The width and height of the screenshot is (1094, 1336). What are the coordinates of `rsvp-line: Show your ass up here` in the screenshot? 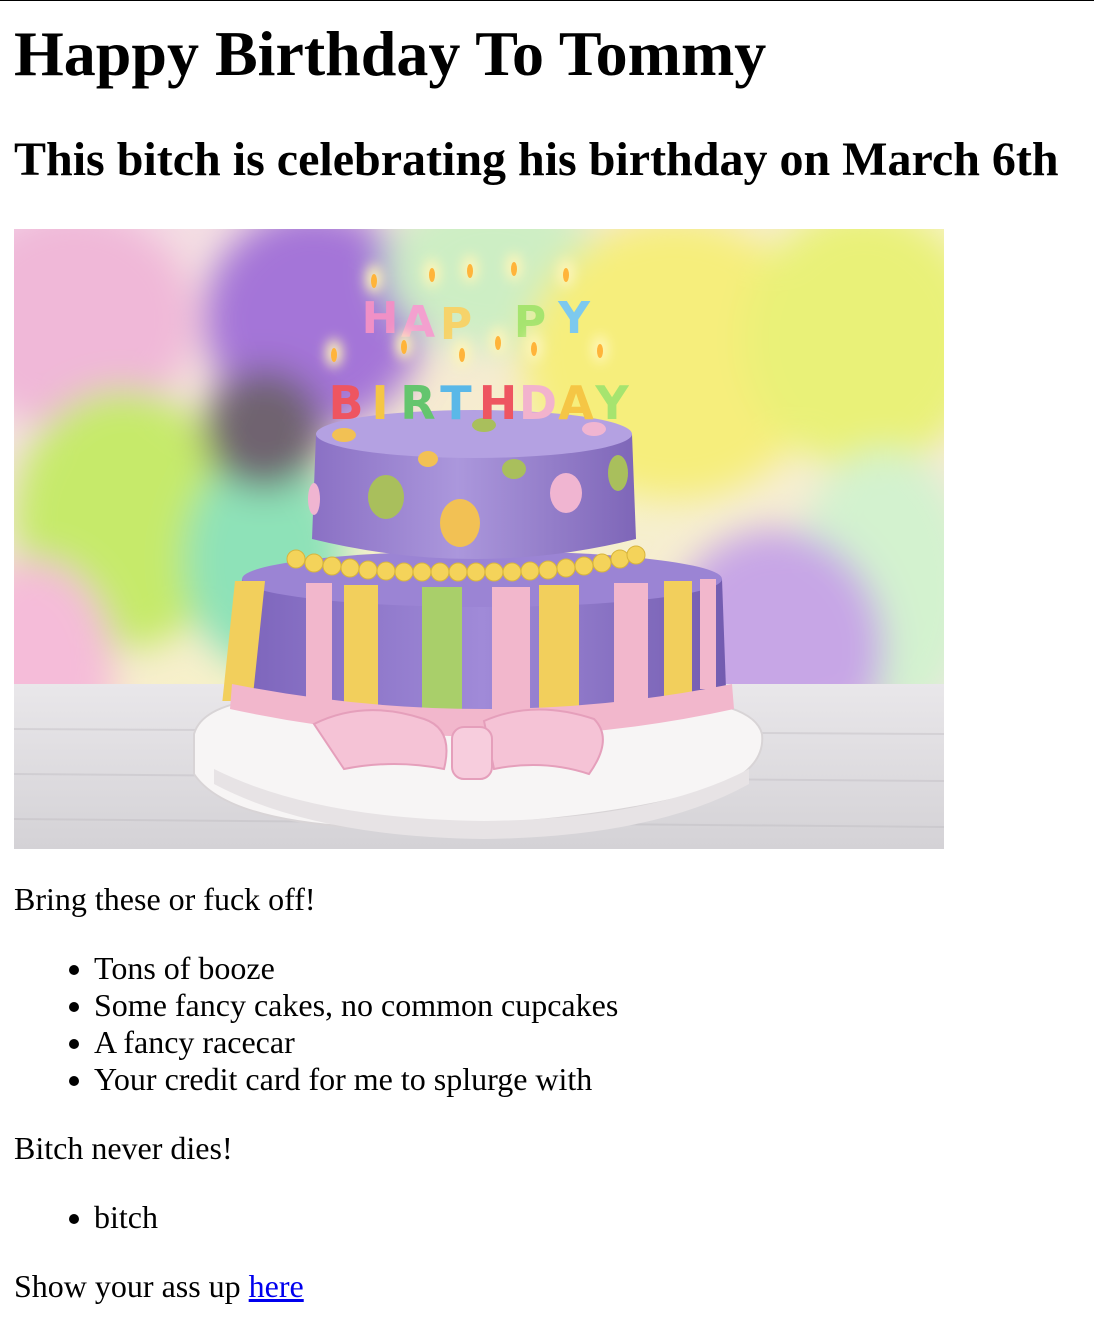 It's located at (159, 1286).